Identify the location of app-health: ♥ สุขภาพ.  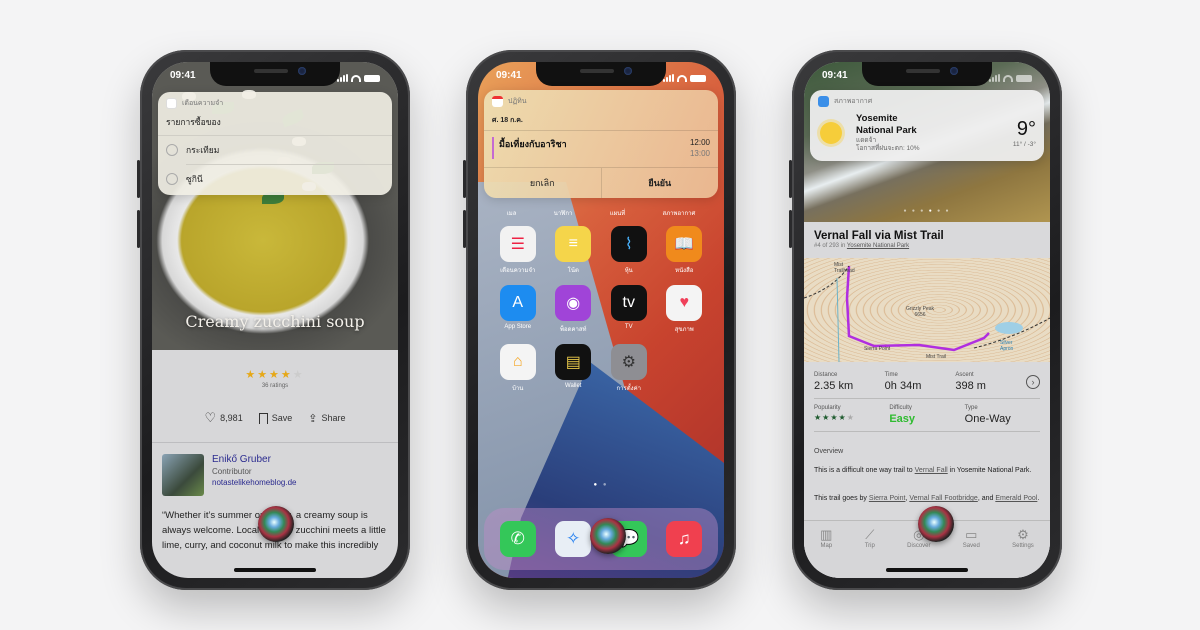
(685, 309).